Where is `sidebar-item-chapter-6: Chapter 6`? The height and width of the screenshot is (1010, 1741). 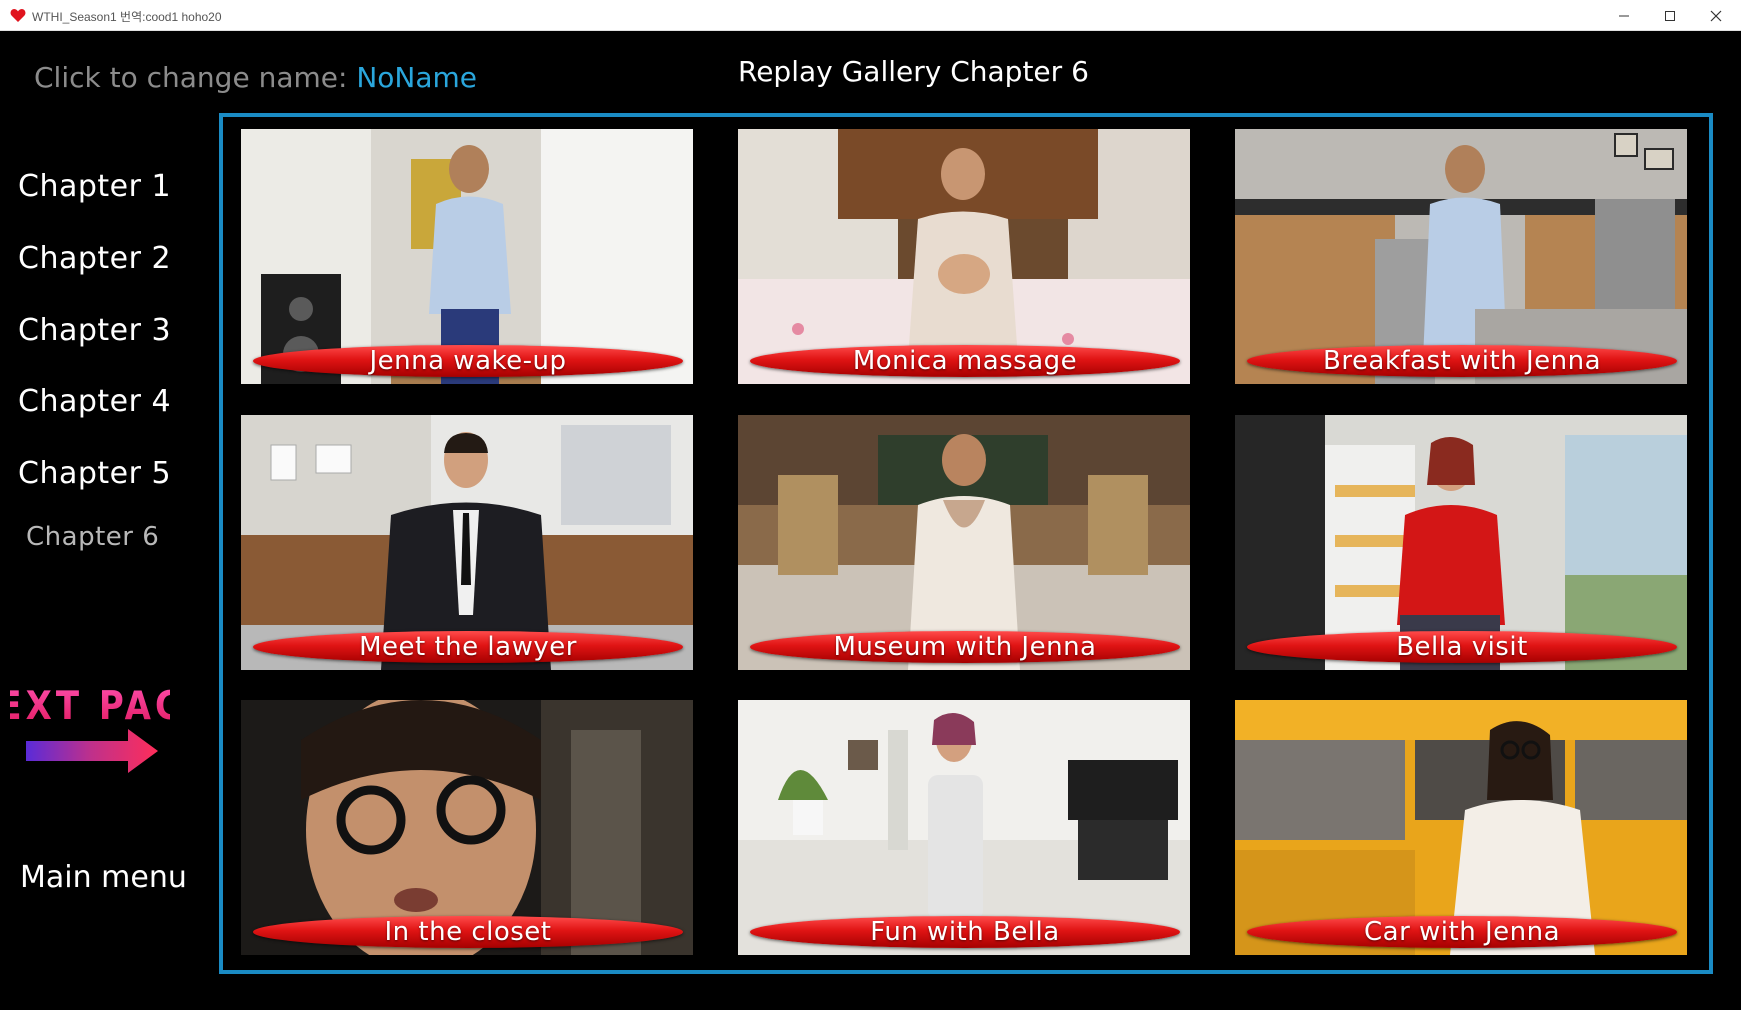
sidebar-item-chapter-6: Chapter 6 is located at coordinates (92, 537).